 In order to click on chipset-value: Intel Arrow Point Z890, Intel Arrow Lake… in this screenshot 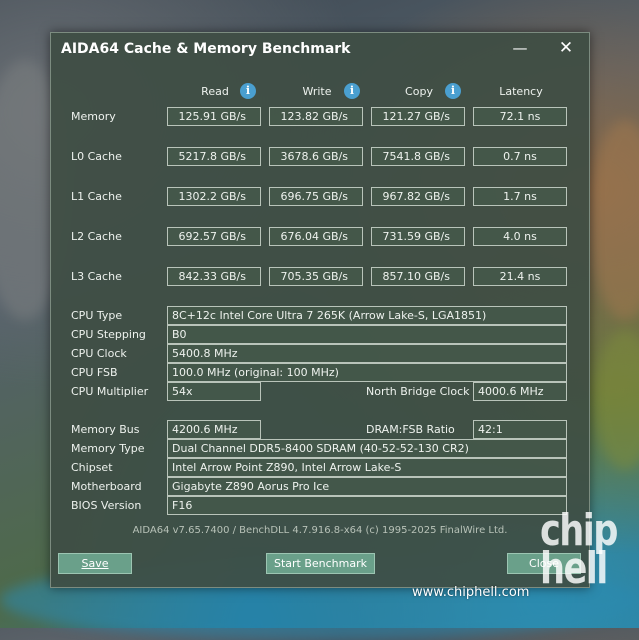, I will do `click(367, 467)`.